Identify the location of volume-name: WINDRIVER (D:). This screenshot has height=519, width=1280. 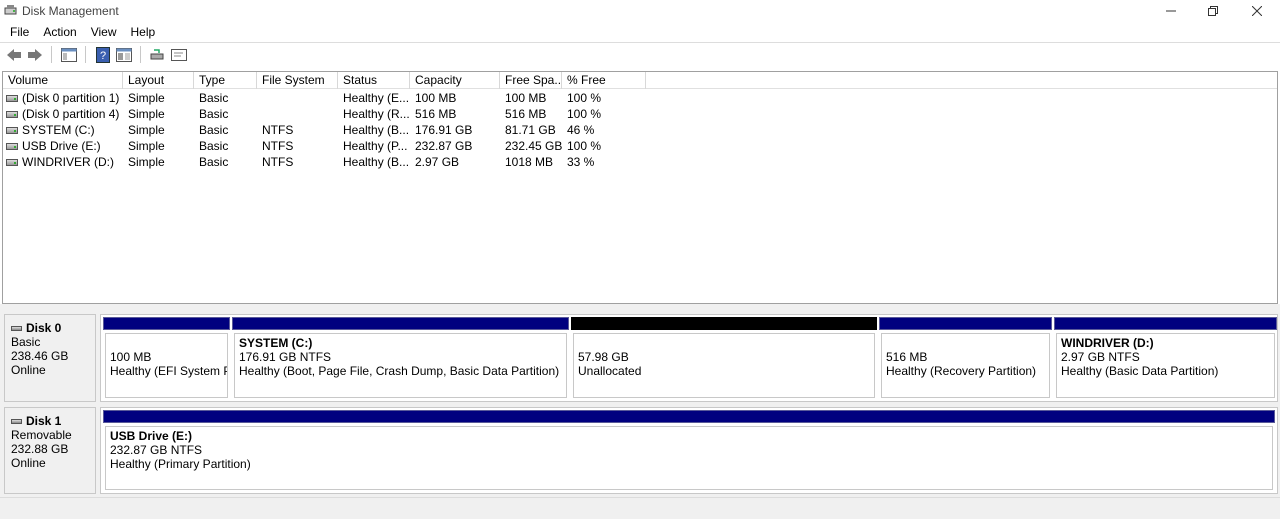
(68, 162).